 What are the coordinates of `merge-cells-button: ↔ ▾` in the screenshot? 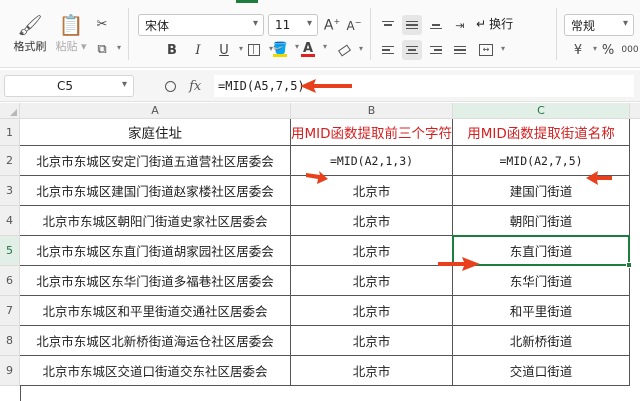 It's located at (490, 50).